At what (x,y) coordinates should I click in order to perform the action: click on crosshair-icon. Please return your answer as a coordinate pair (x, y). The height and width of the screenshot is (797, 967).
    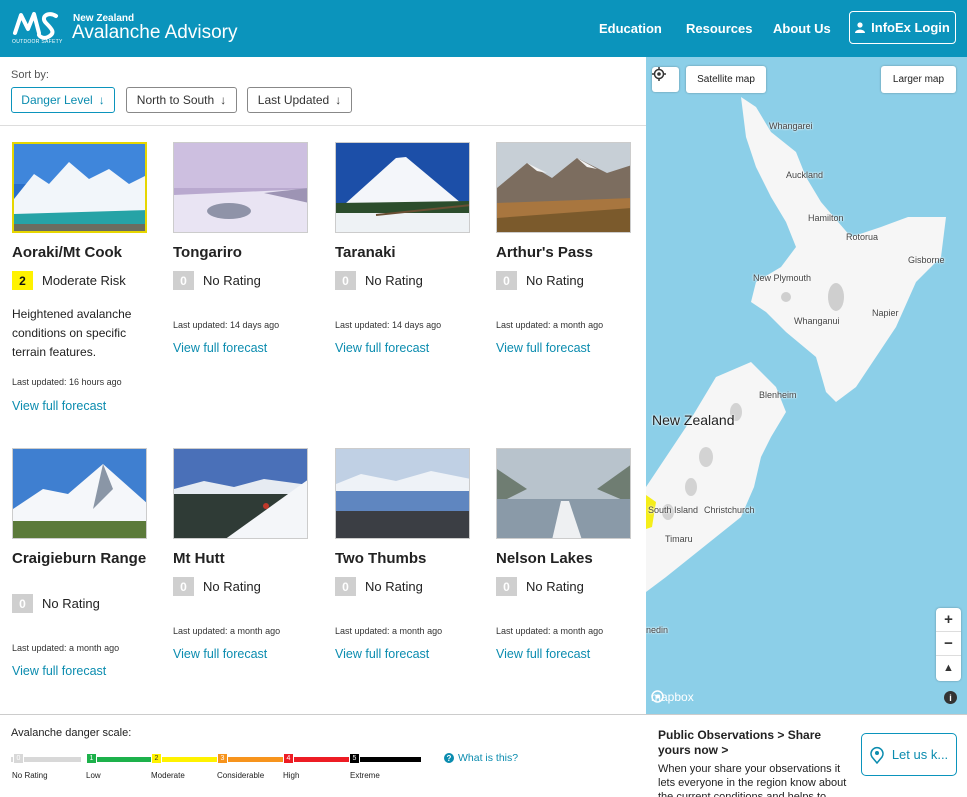
    Looking at the image, I should click on (659, 74).